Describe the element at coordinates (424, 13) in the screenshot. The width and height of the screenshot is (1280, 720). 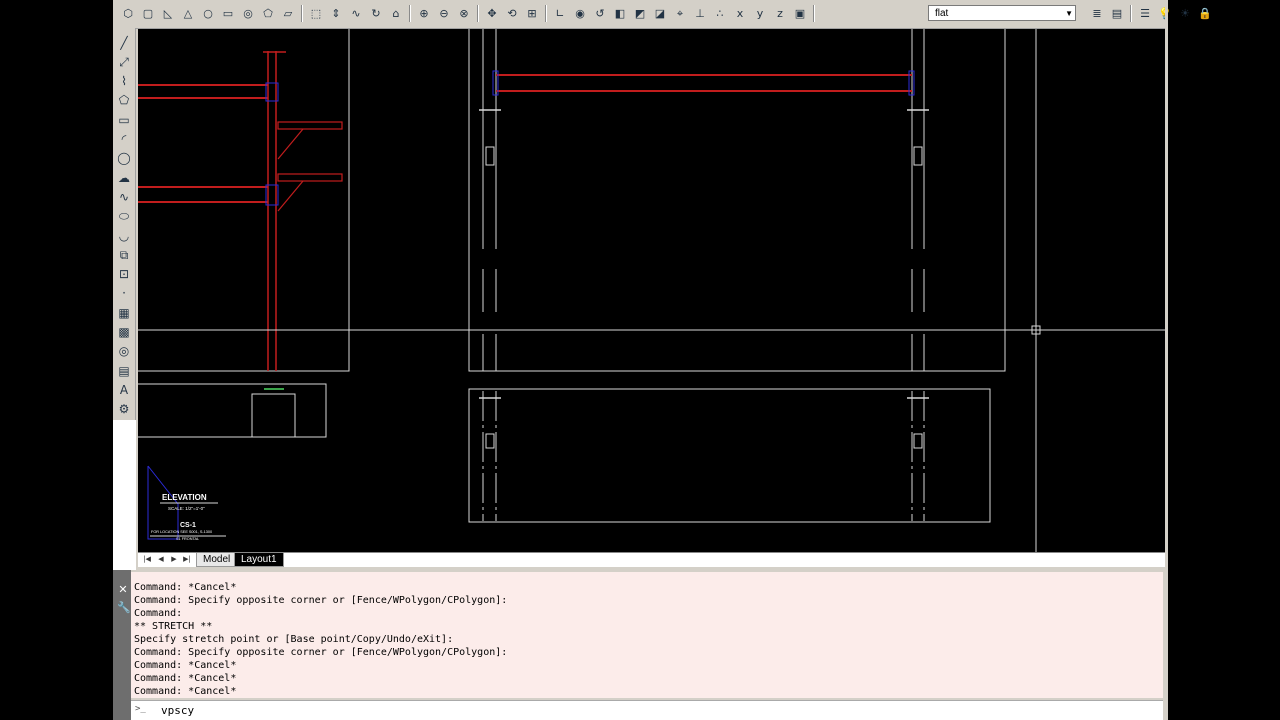
I see `union-icon: ⊕` at that location.